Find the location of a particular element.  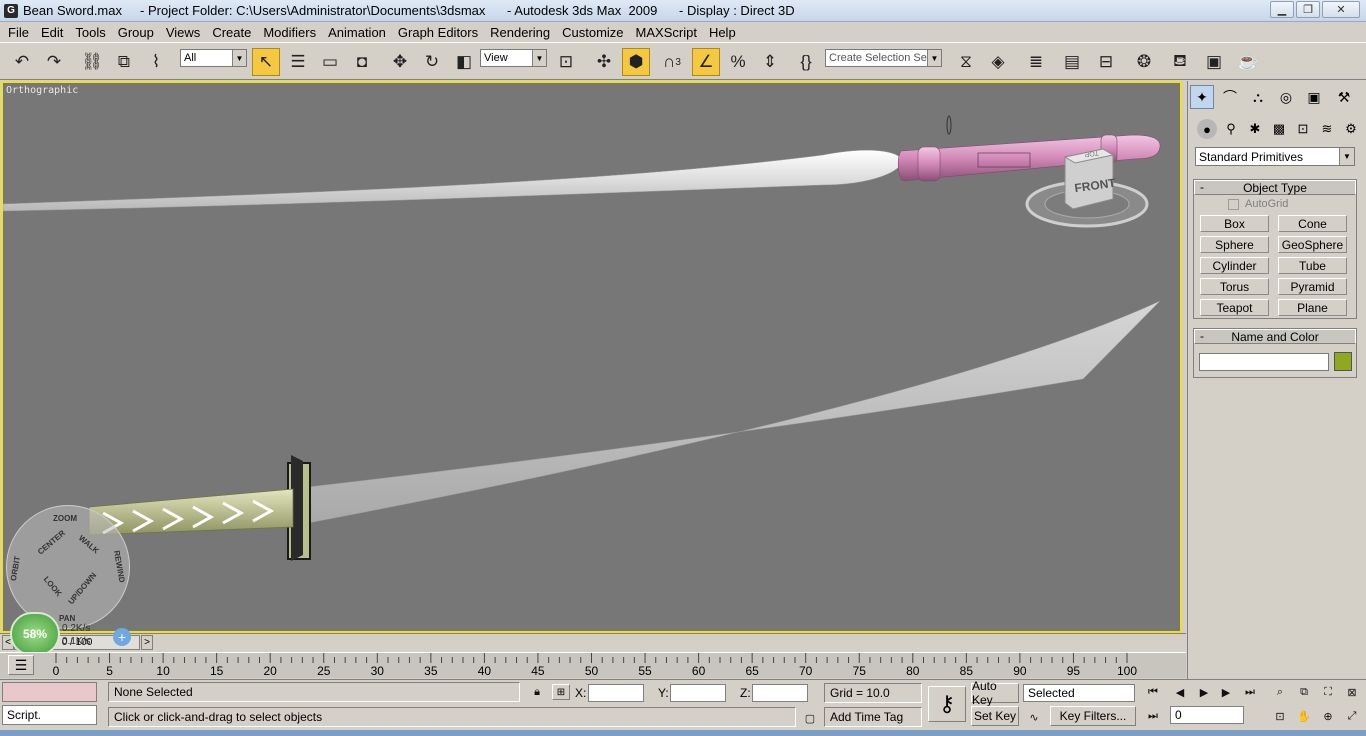

object-color-swatch is located at coordinates (1343, 361).